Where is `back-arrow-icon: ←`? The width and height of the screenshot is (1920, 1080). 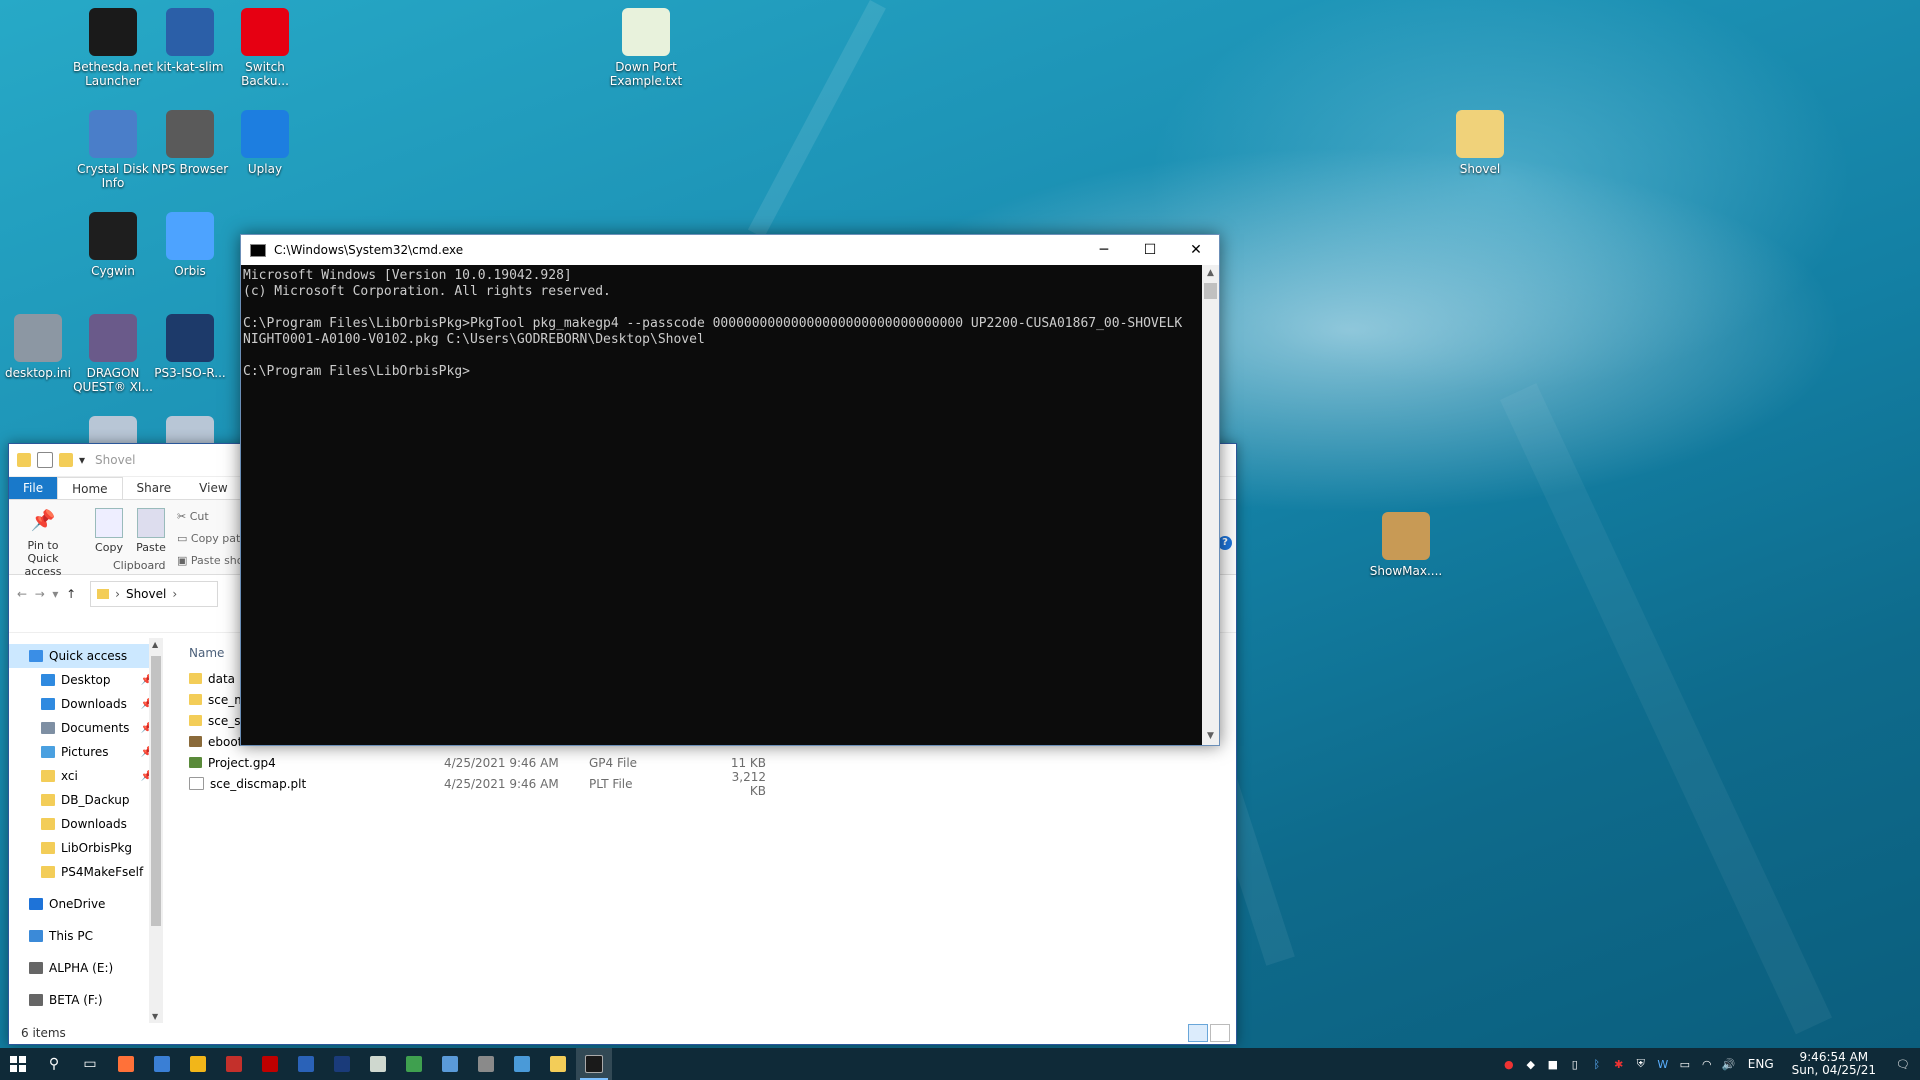 back-arrow-icon: ← is located at coordinates (22, 594).